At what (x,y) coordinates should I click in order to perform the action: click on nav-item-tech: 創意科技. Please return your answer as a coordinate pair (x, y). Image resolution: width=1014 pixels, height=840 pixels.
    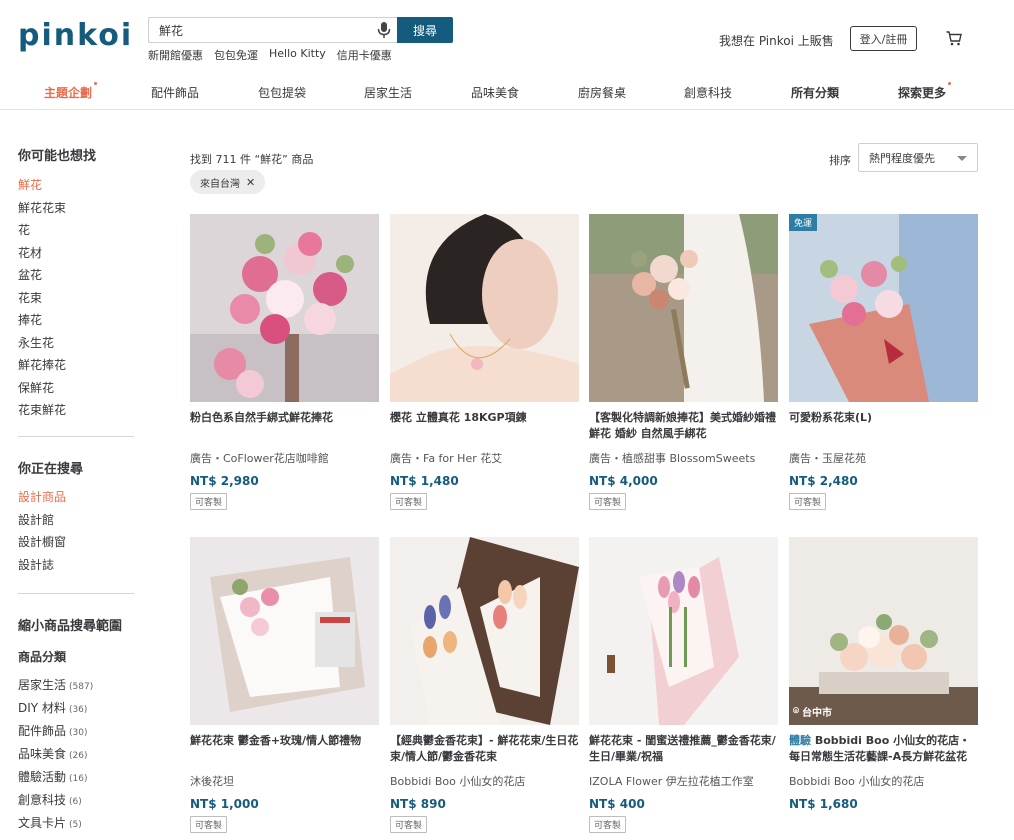
    Looking at the image, I should click on (708, 92).